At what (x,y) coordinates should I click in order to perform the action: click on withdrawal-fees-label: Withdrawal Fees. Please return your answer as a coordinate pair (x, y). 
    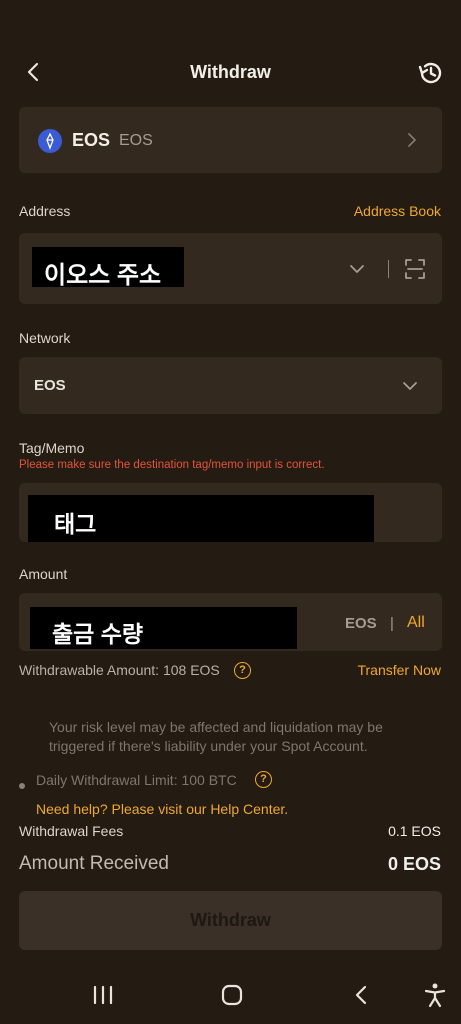
    Looking at the image, I should click on (71, 831).